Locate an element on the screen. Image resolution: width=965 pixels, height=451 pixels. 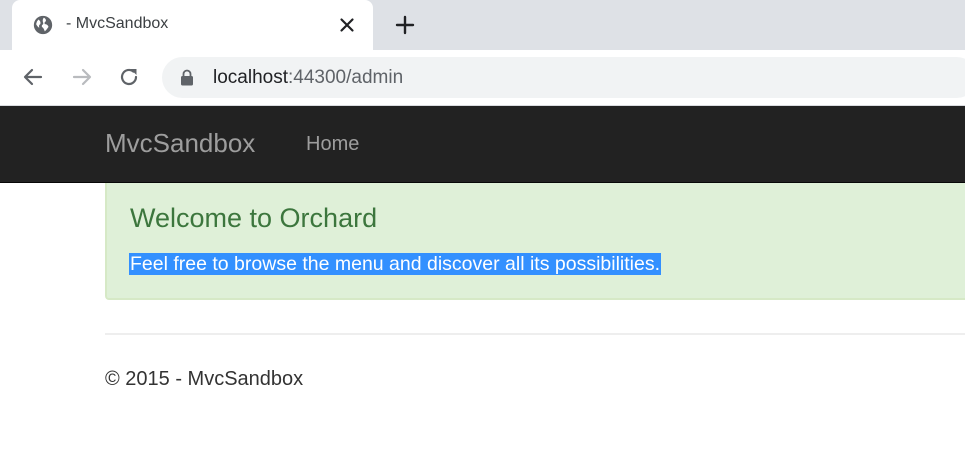
arrow-right-icon is located at coordinates (82, 77).